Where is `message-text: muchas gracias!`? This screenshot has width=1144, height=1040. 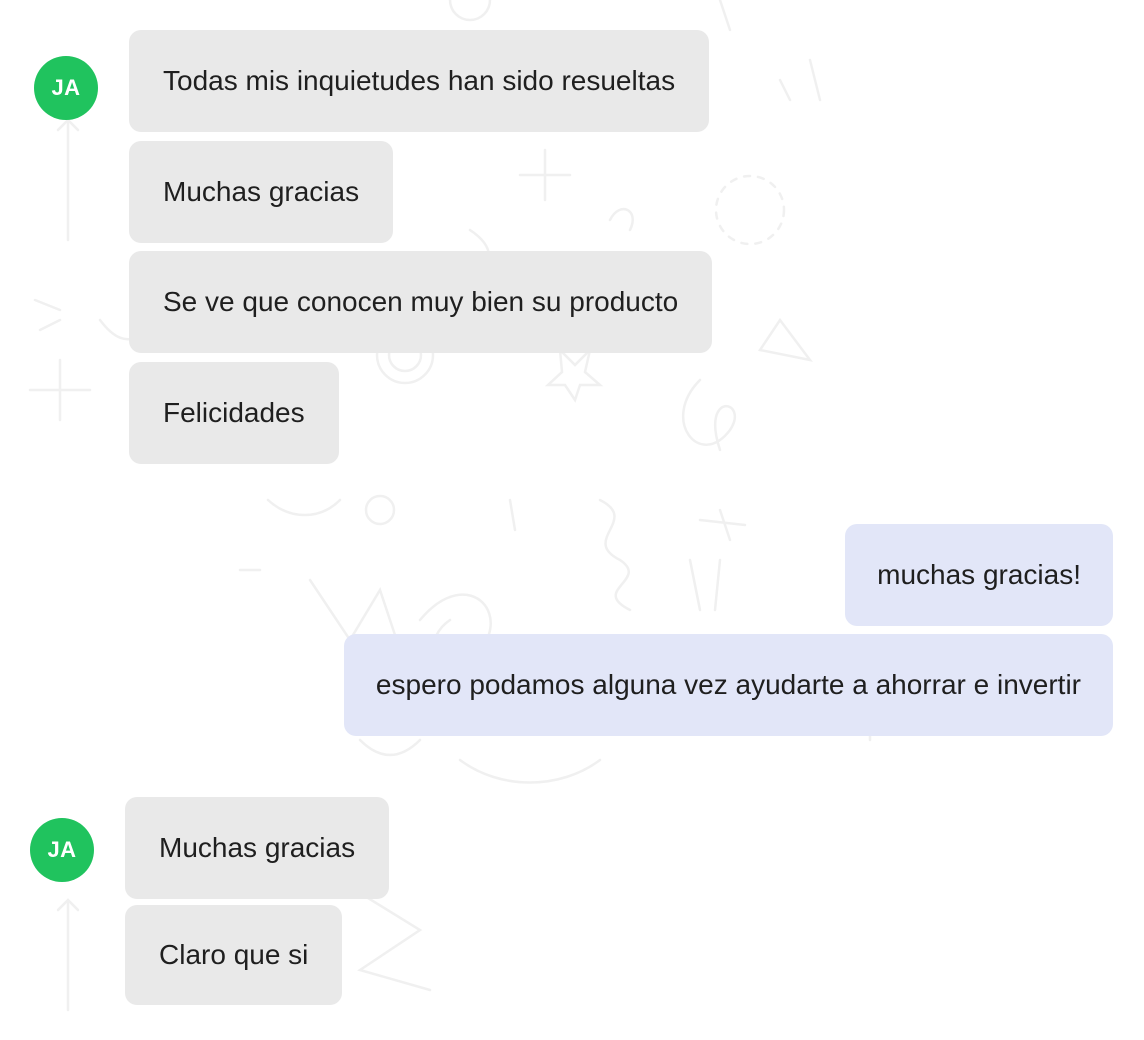 message-text: muchas gracias! is located at coordinates (979, 574).